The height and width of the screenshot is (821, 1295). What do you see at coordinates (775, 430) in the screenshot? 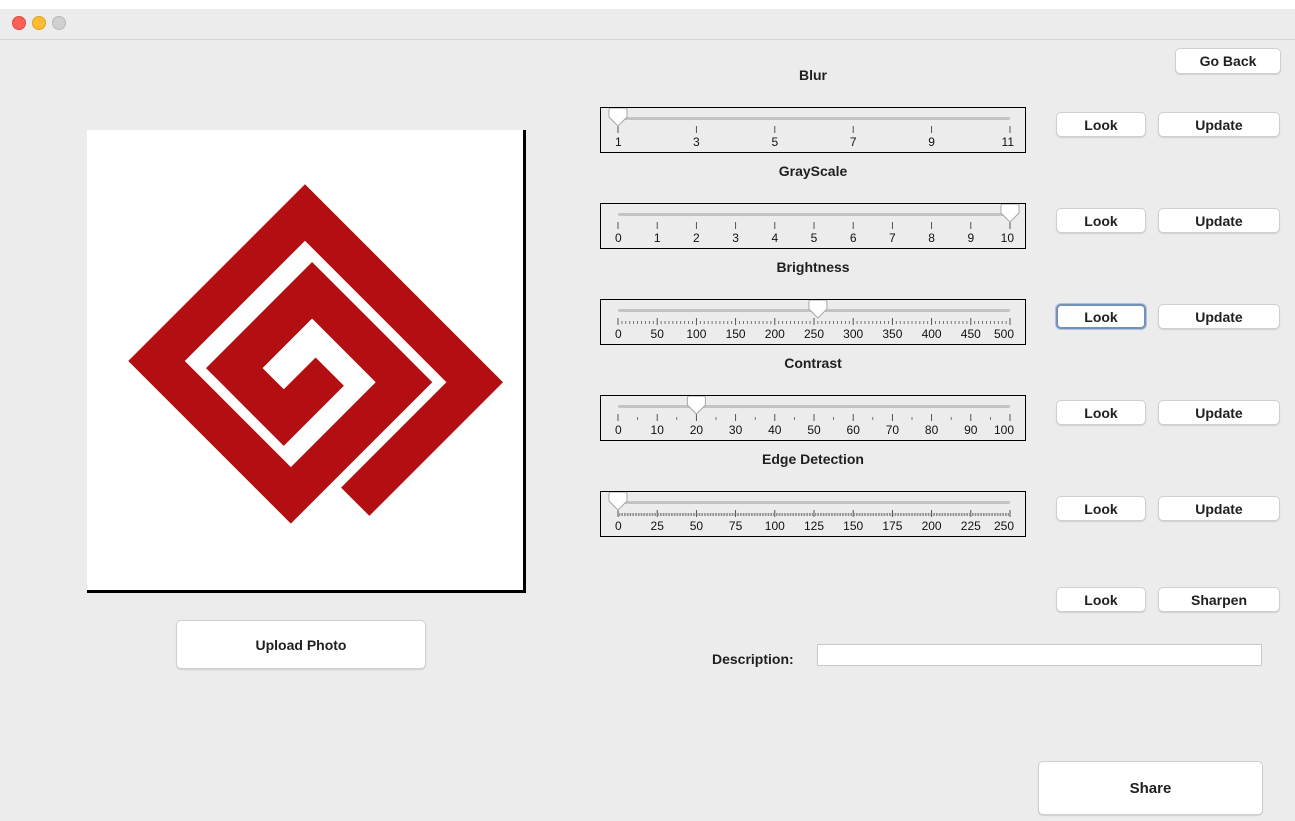
I see `tick-label: 40` at bounding box center [775, 430].